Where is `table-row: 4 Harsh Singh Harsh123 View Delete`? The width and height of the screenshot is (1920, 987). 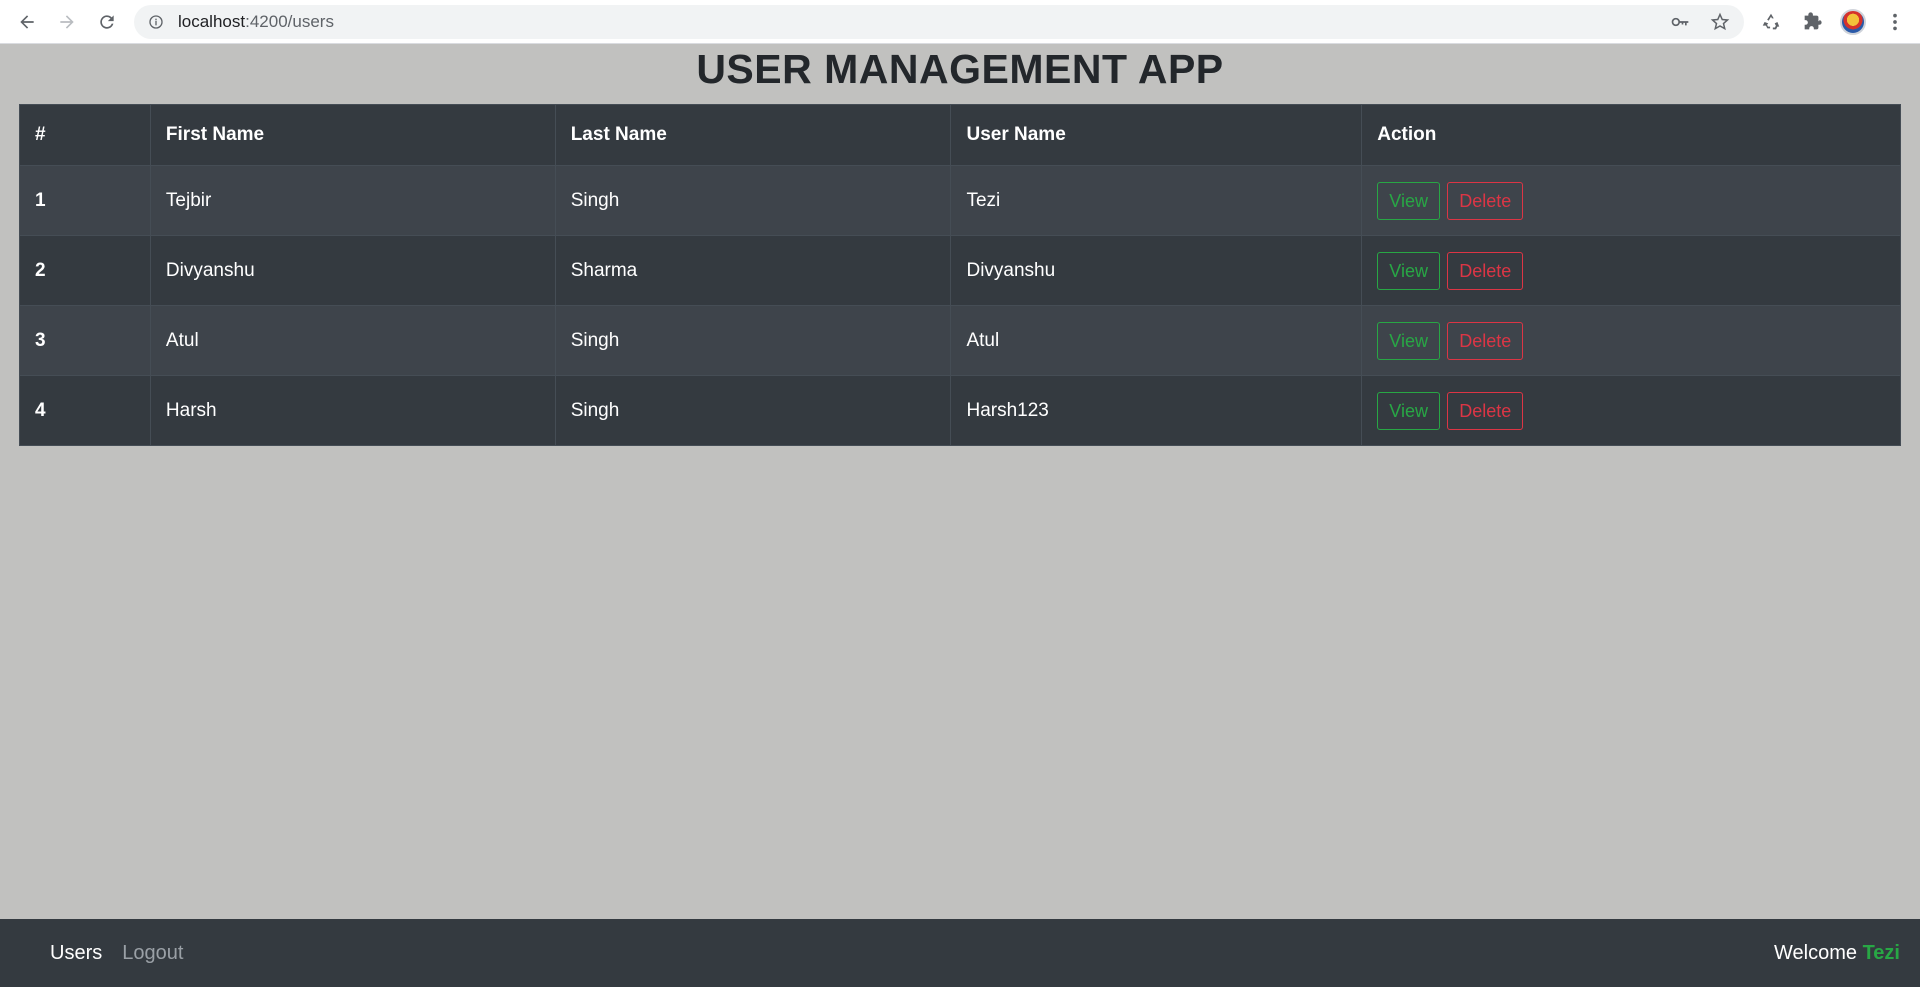
table-row: 4 Harsh Singh Harsh123 View Delete is located at coordinates (960, 410).